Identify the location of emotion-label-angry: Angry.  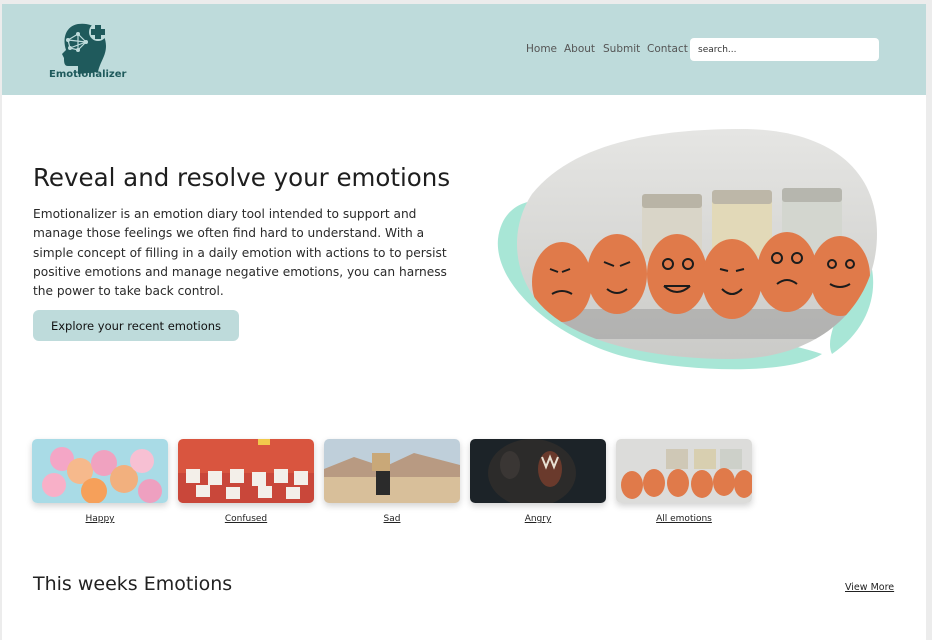
(538, 519).